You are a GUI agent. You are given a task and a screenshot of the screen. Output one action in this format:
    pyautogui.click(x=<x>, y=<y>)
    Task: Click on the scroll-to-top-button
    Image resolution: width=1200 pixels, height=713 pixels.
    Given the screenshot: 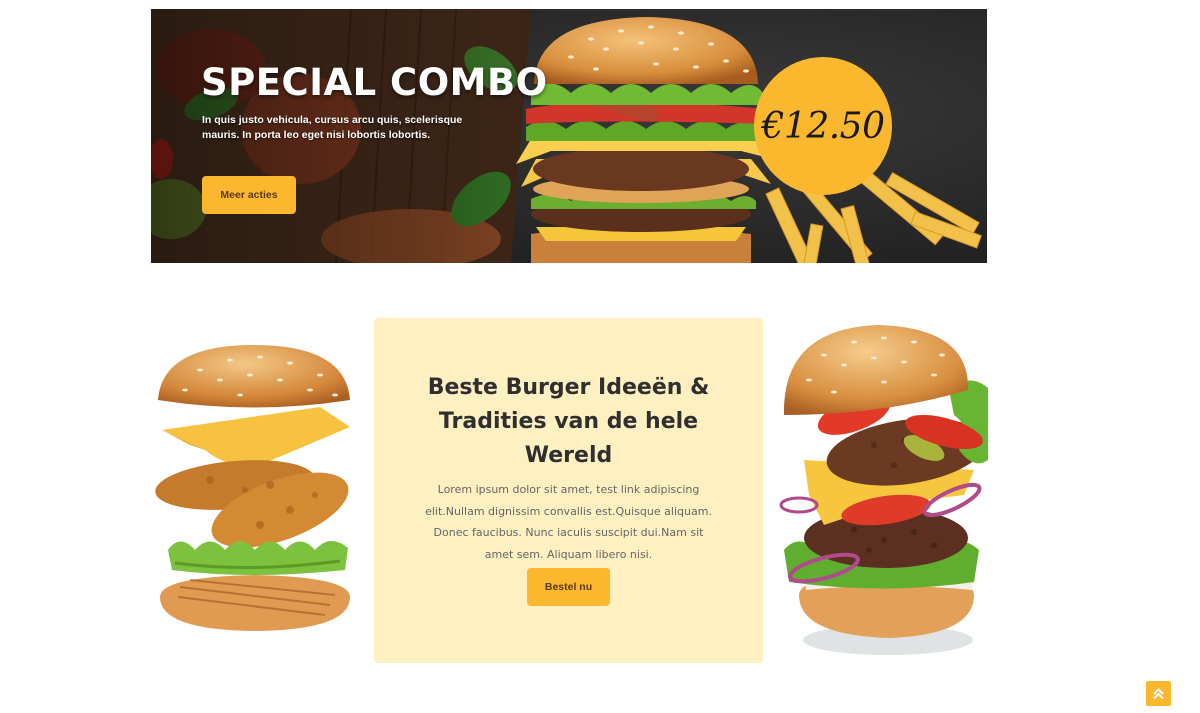 What is the action you would take?
    pyautogui.click(x=1158, y=693)
    